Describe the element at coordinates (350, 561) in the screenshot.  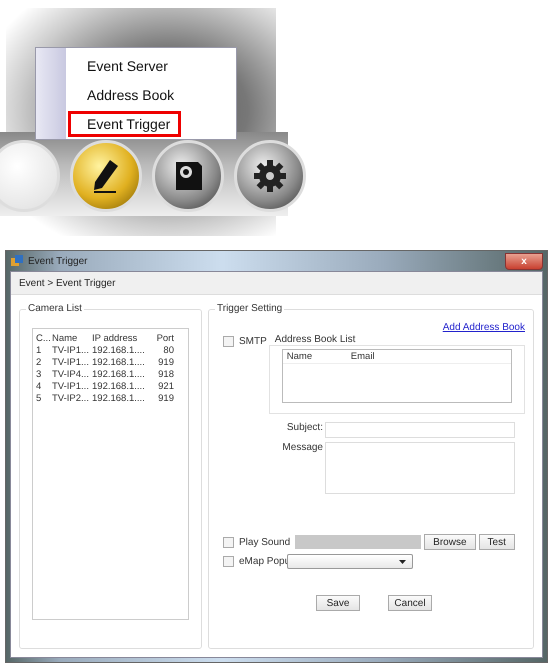
I see `dropdown` at that location.